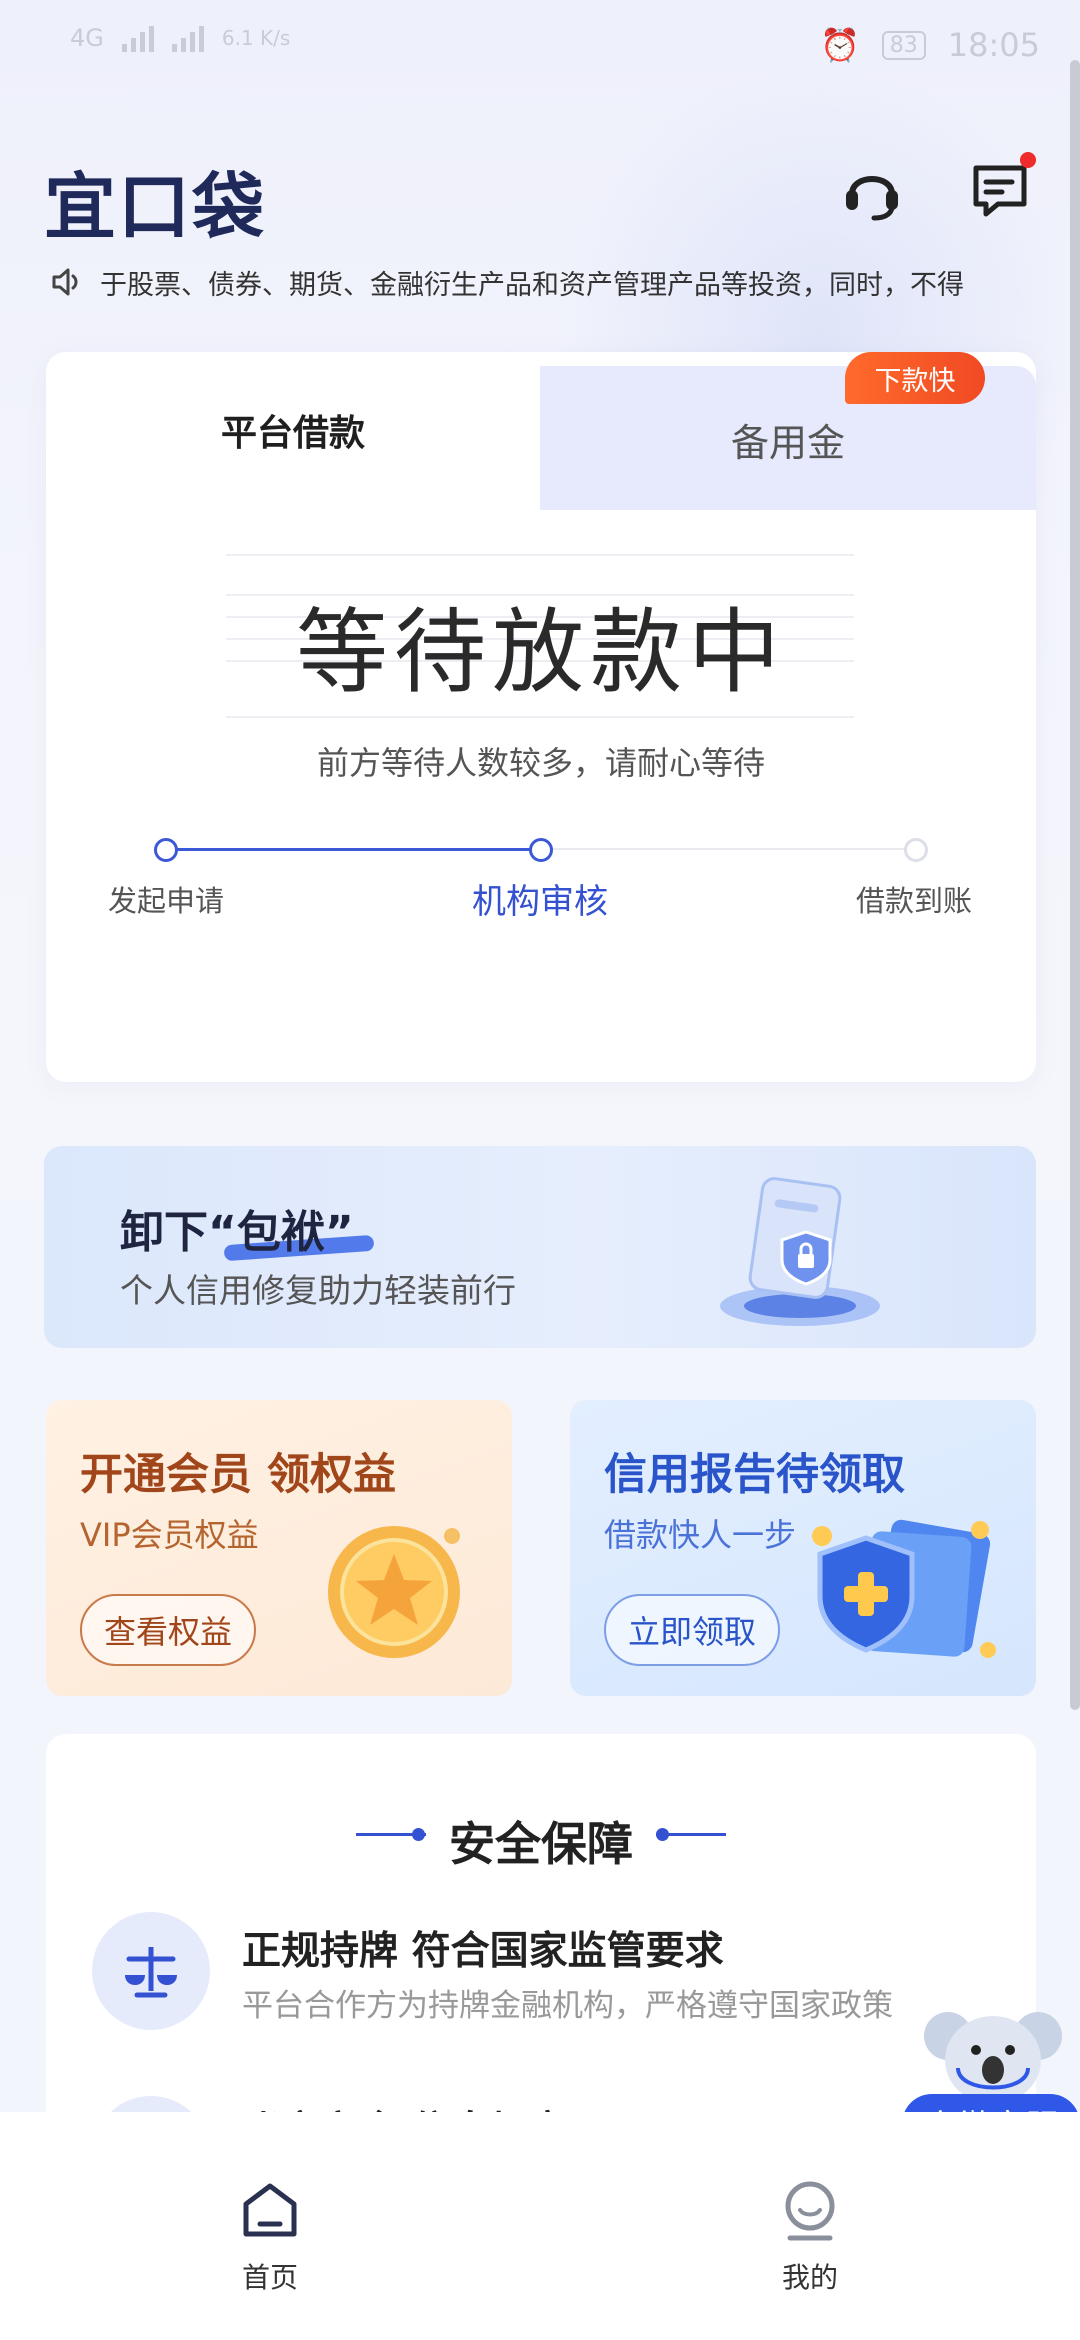 The height and width of the screenshot is (2340, 1080). Describe the element at coordinates (540, 49) in the screenshot. I see `status-bar: 4G 6.1 K/s ⏰ 83 18:05` at that location.